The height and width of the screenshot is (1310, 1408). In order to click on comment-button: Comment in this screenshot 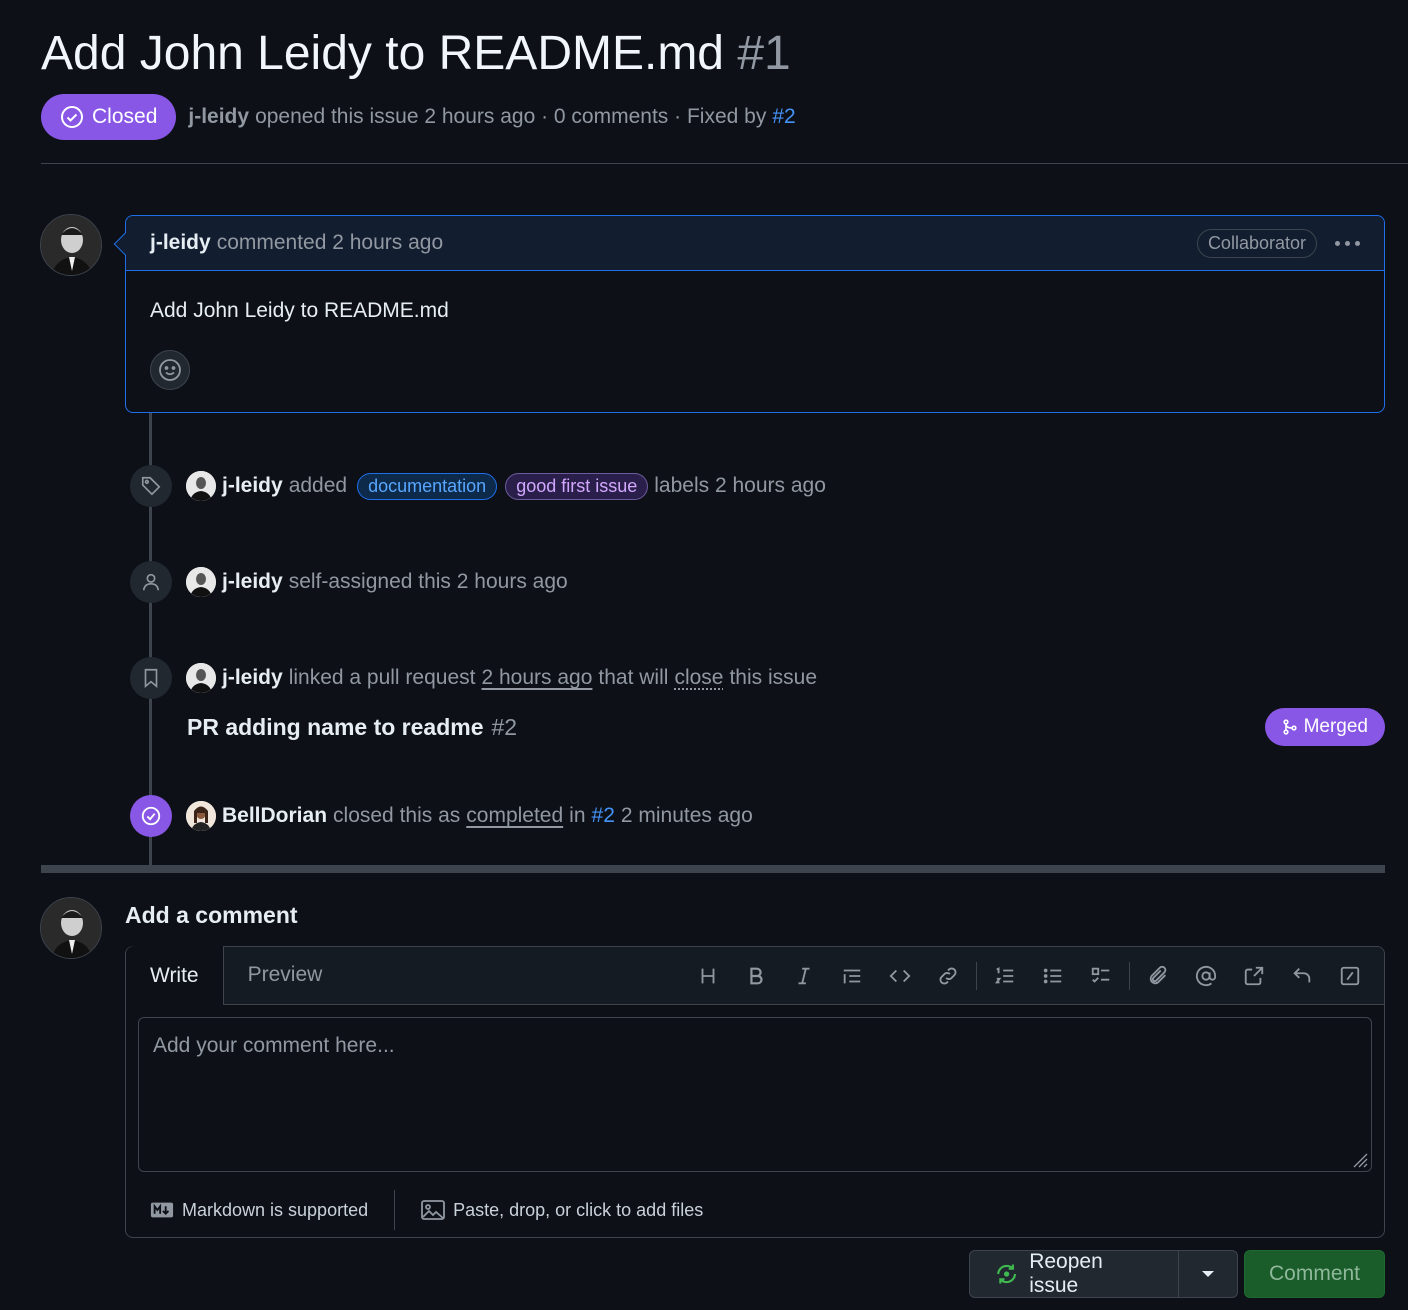, I will do `click(1314, 1274)`.